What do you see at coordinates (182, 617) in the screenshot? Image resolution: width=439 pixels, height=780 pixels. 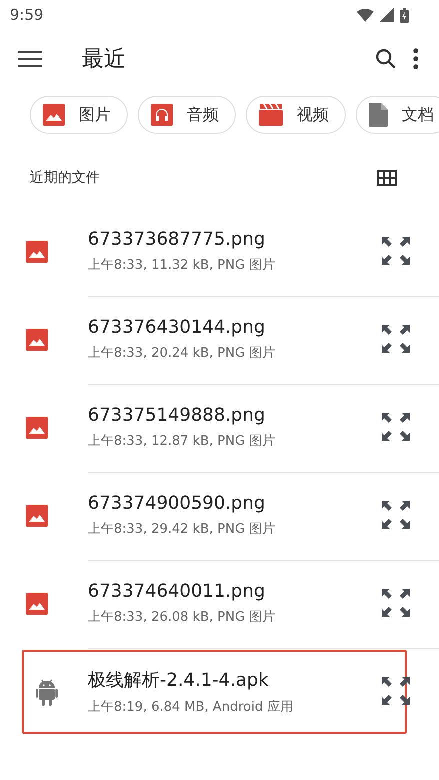 I see `file-details: 上午8:33, 26.08 kB, PNG 图片` at bounding box center [182, 617].